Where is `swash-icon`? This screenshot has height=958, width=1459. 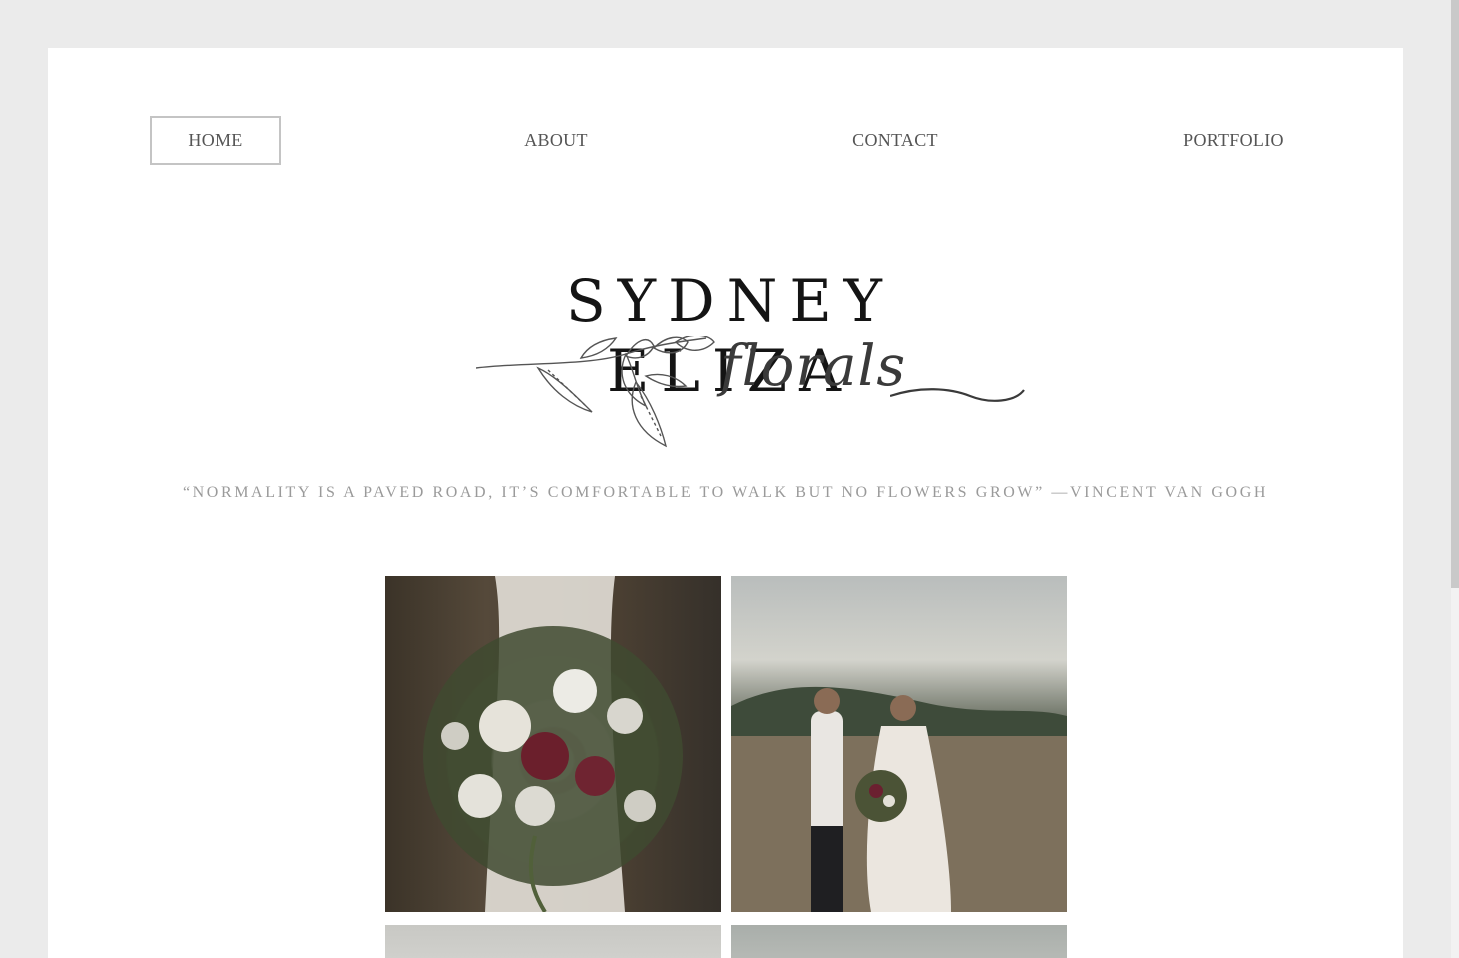
swash-icon is located at coordinates (957, 395).